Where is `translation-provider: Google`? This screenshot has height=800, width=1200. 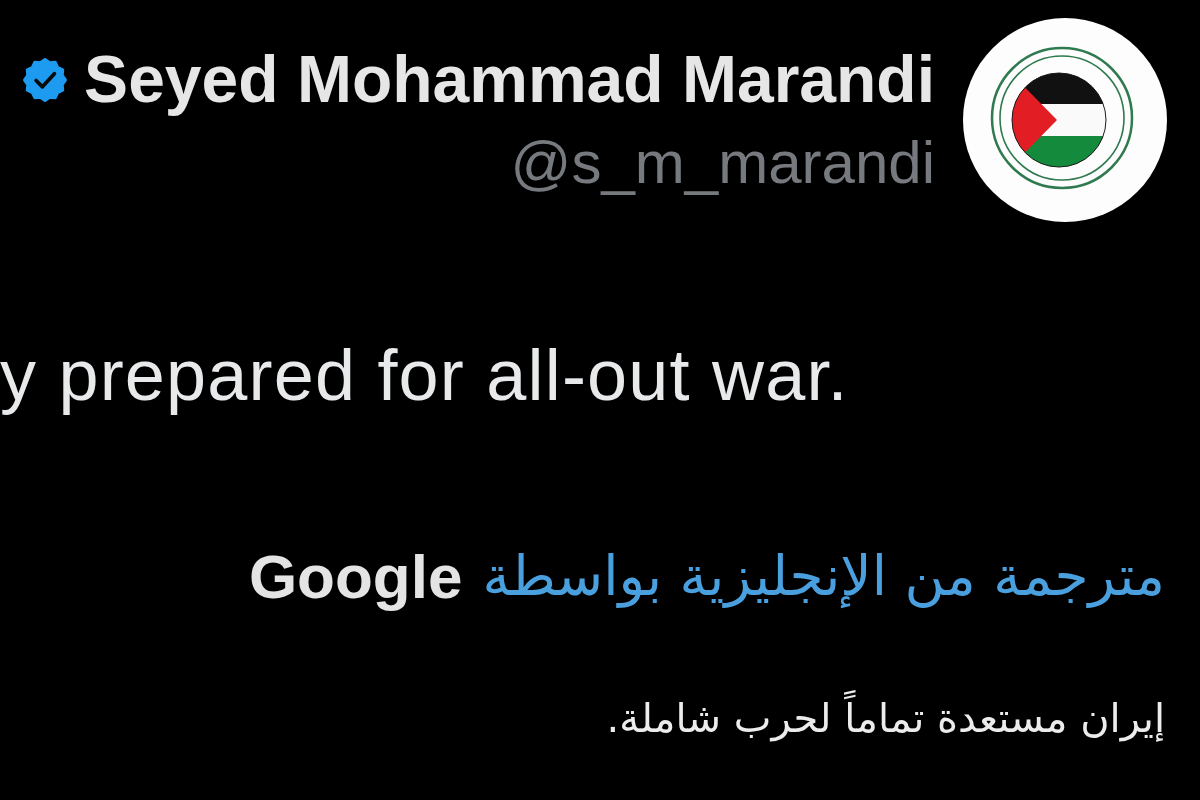
translation-provider: Google is located at coordinates (355, 576).